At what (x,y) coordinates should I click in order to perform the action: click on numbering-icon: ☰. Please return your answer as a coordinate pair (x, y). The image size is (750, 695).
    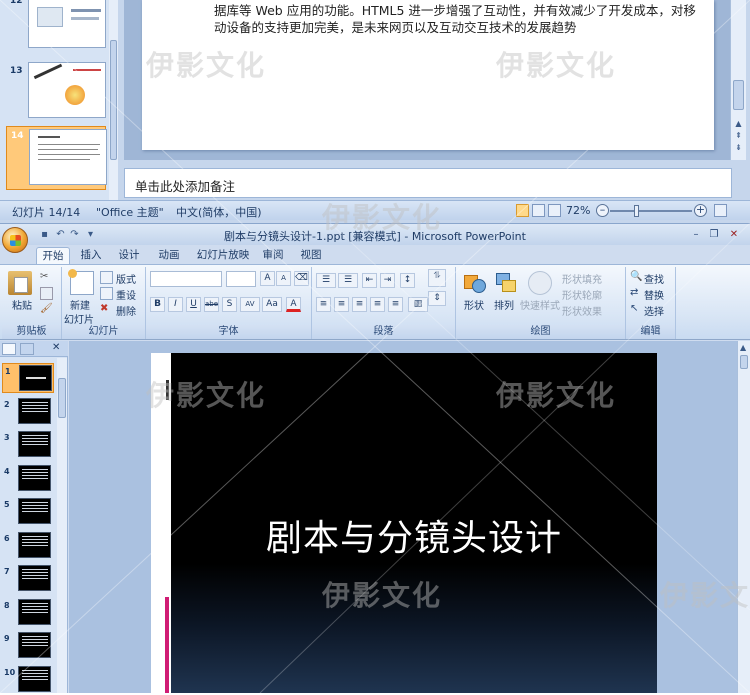
    Looking at the image, I should click on (348, 280).